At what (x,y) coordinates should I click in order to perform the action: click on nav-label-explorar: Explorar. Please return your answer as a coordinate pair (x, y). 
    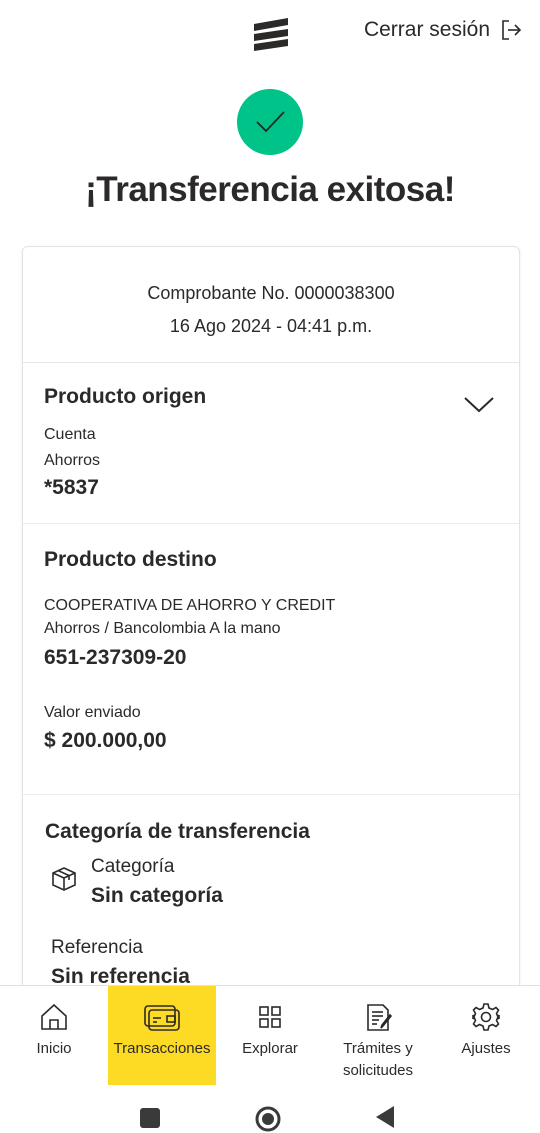
    Looking at the image, I should click on (270, 1048).